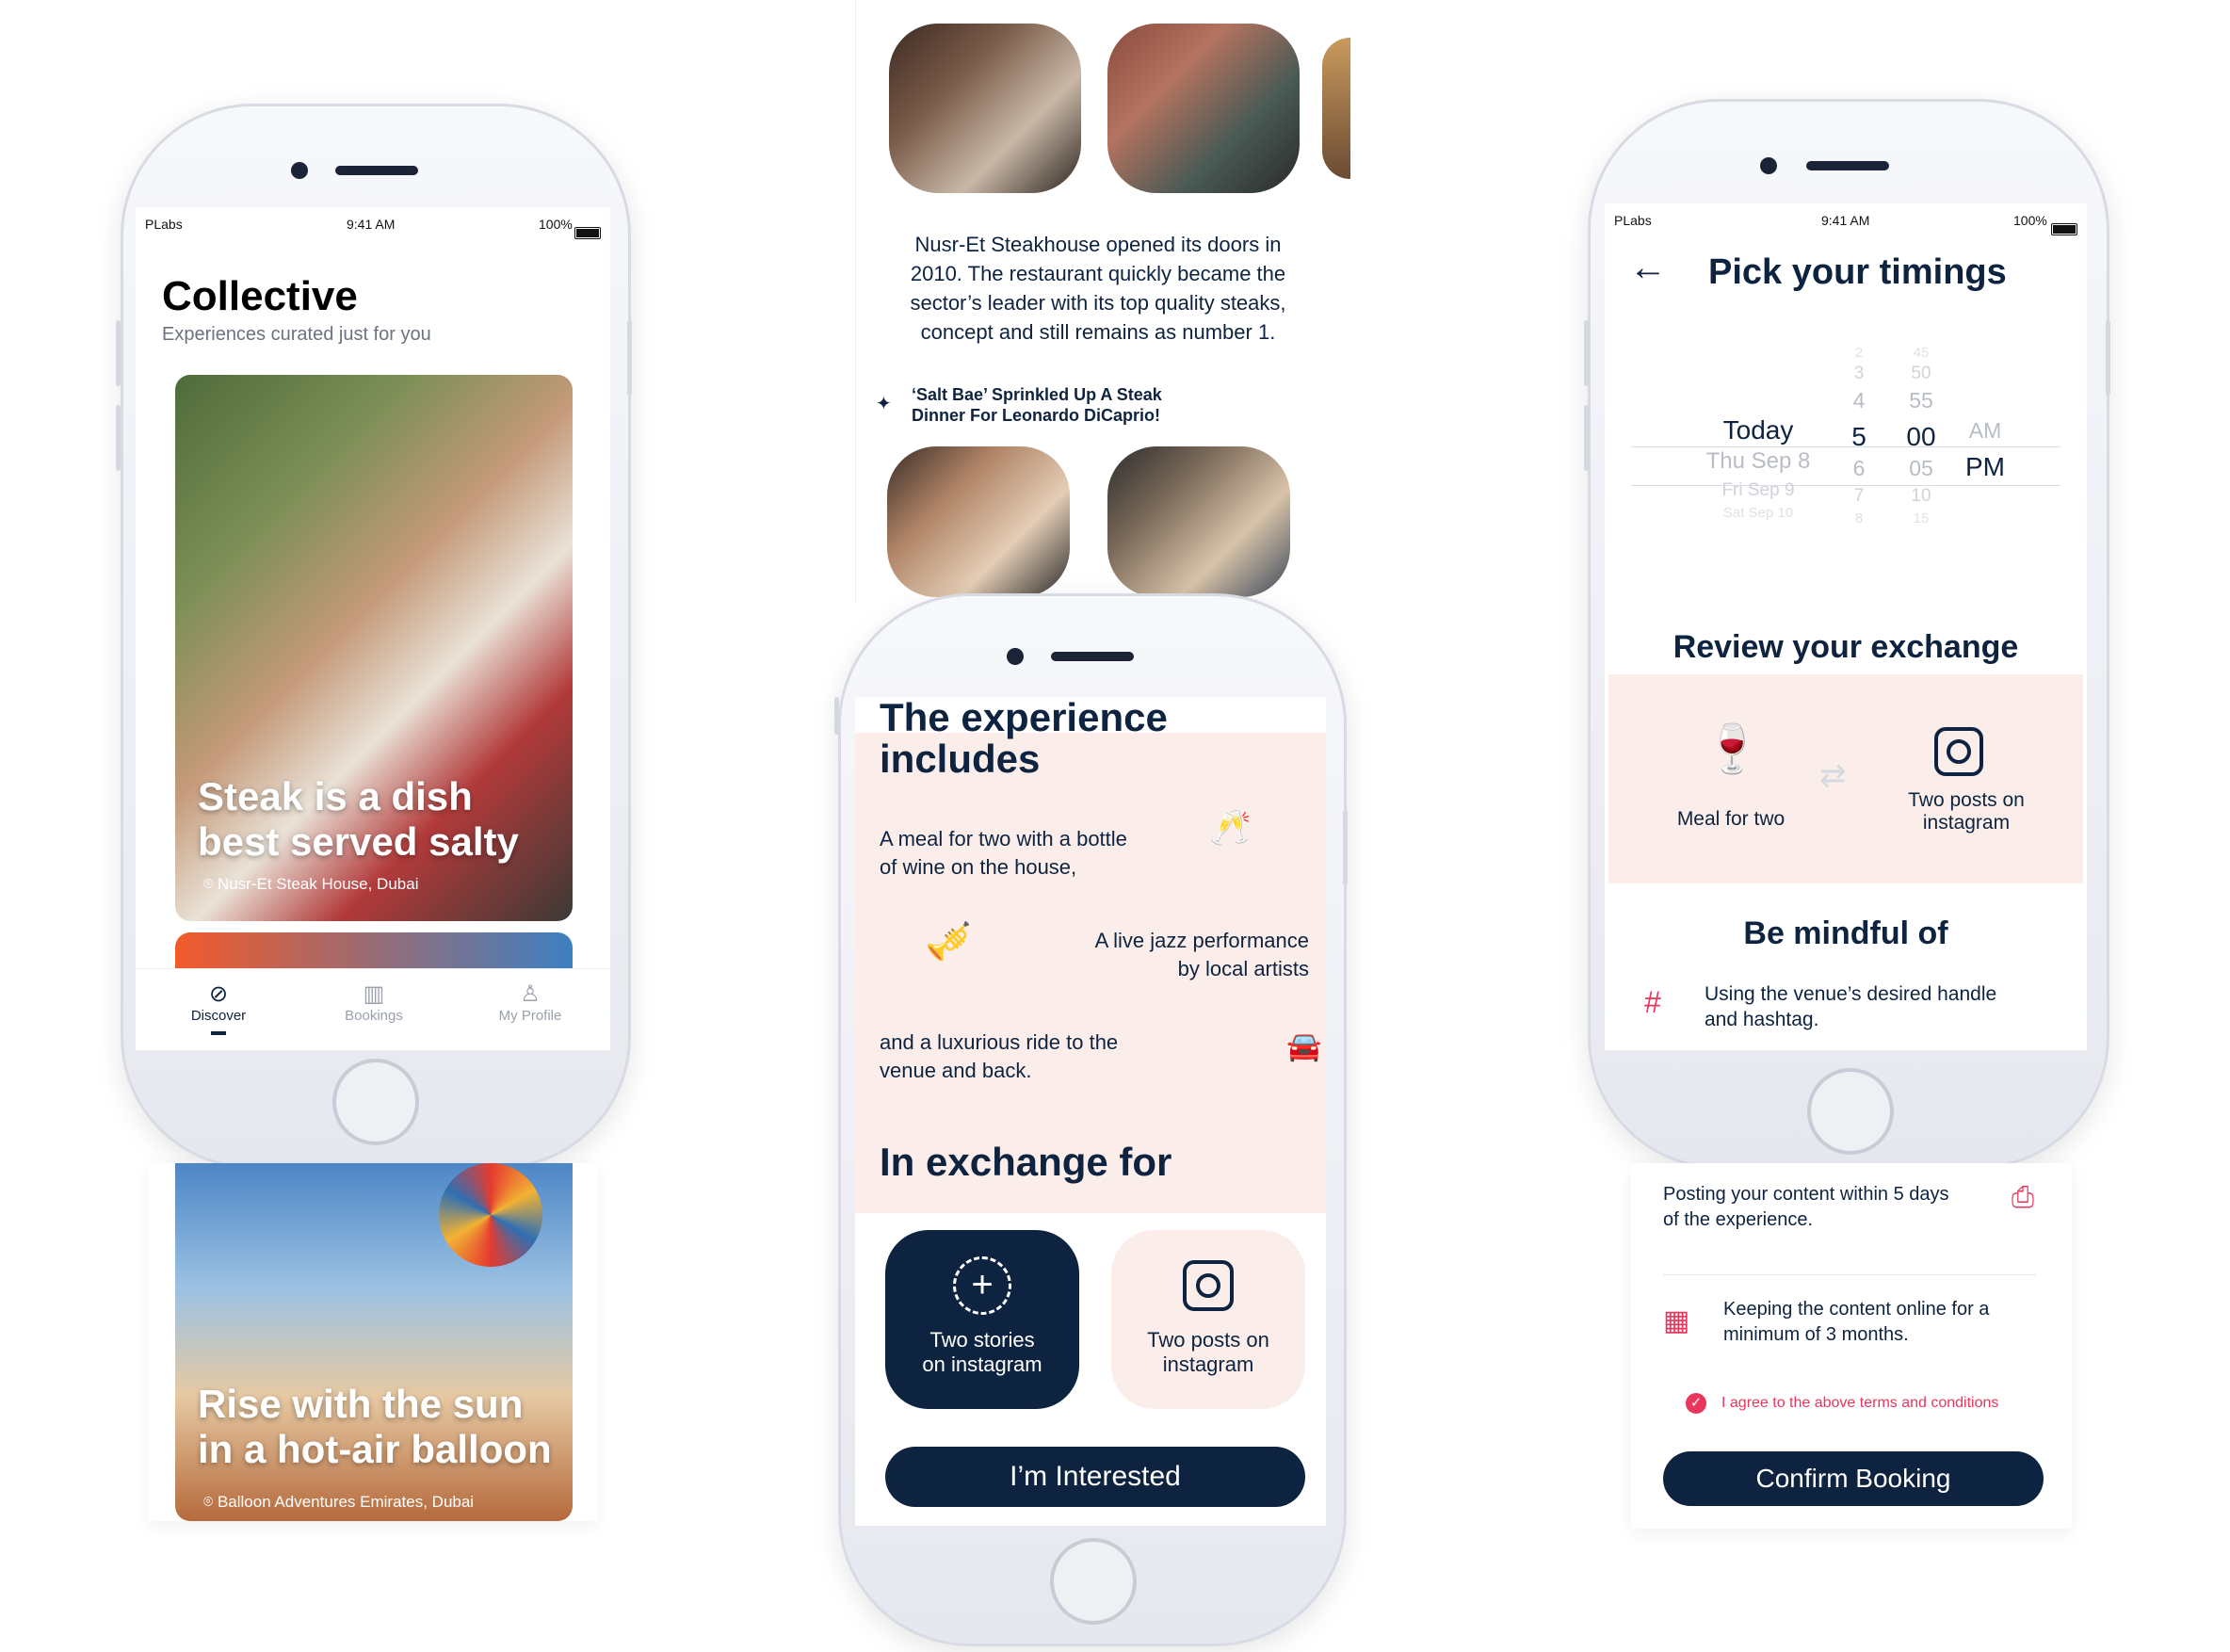 This screenshot has height=1652, width=2230. Describe the element at coordinates (1859, 437) in the screenshot. I see `hour-wheel: 2 3 4 5 6 7 8` at that location.